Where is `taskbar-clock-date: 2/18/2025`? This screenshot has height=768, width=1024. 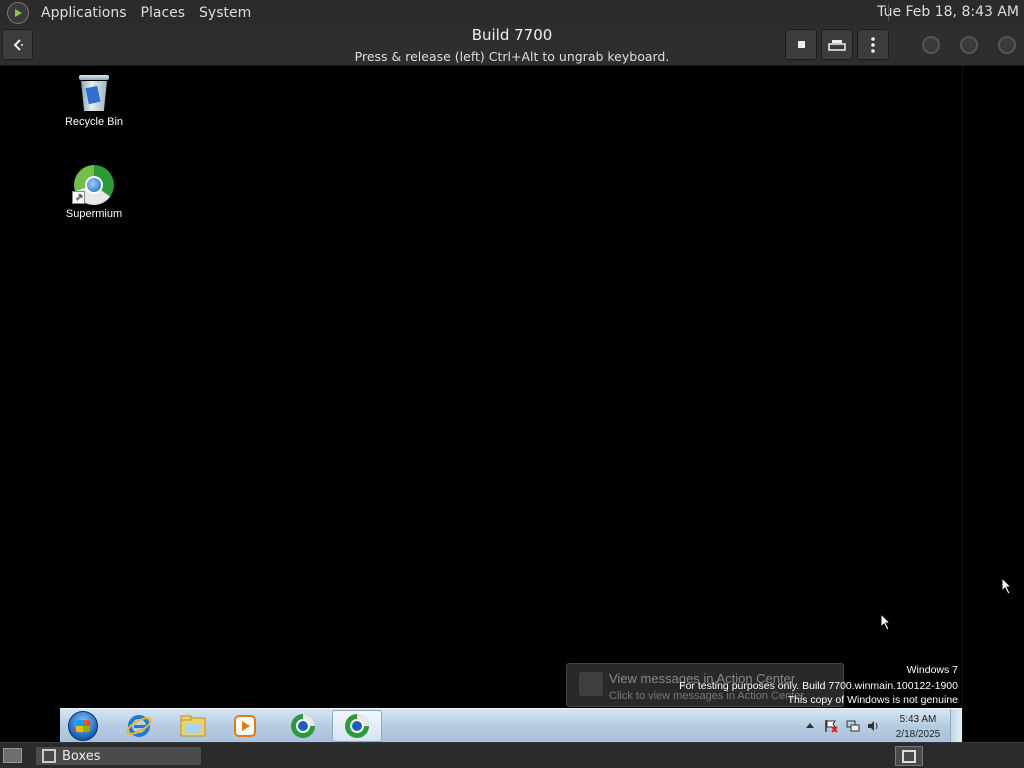
taskbar-clock-date: 2/18/2025 is located at coordinates (918, 734).